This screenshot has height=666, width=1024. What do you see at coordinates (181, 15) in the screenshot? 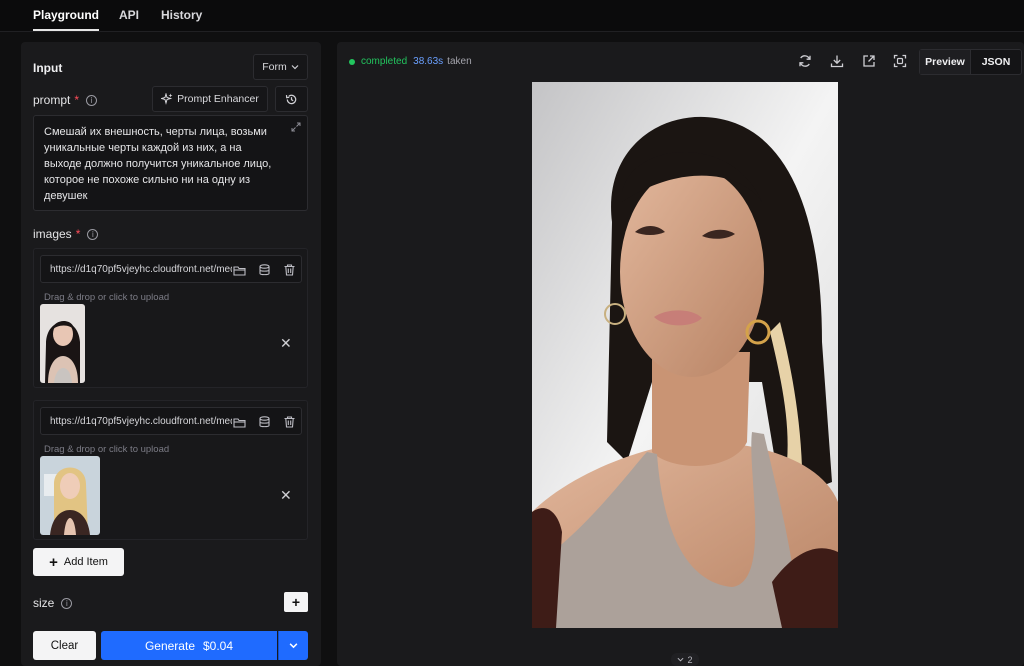
I see `tab-history: History` at bounding box center [181, 15].